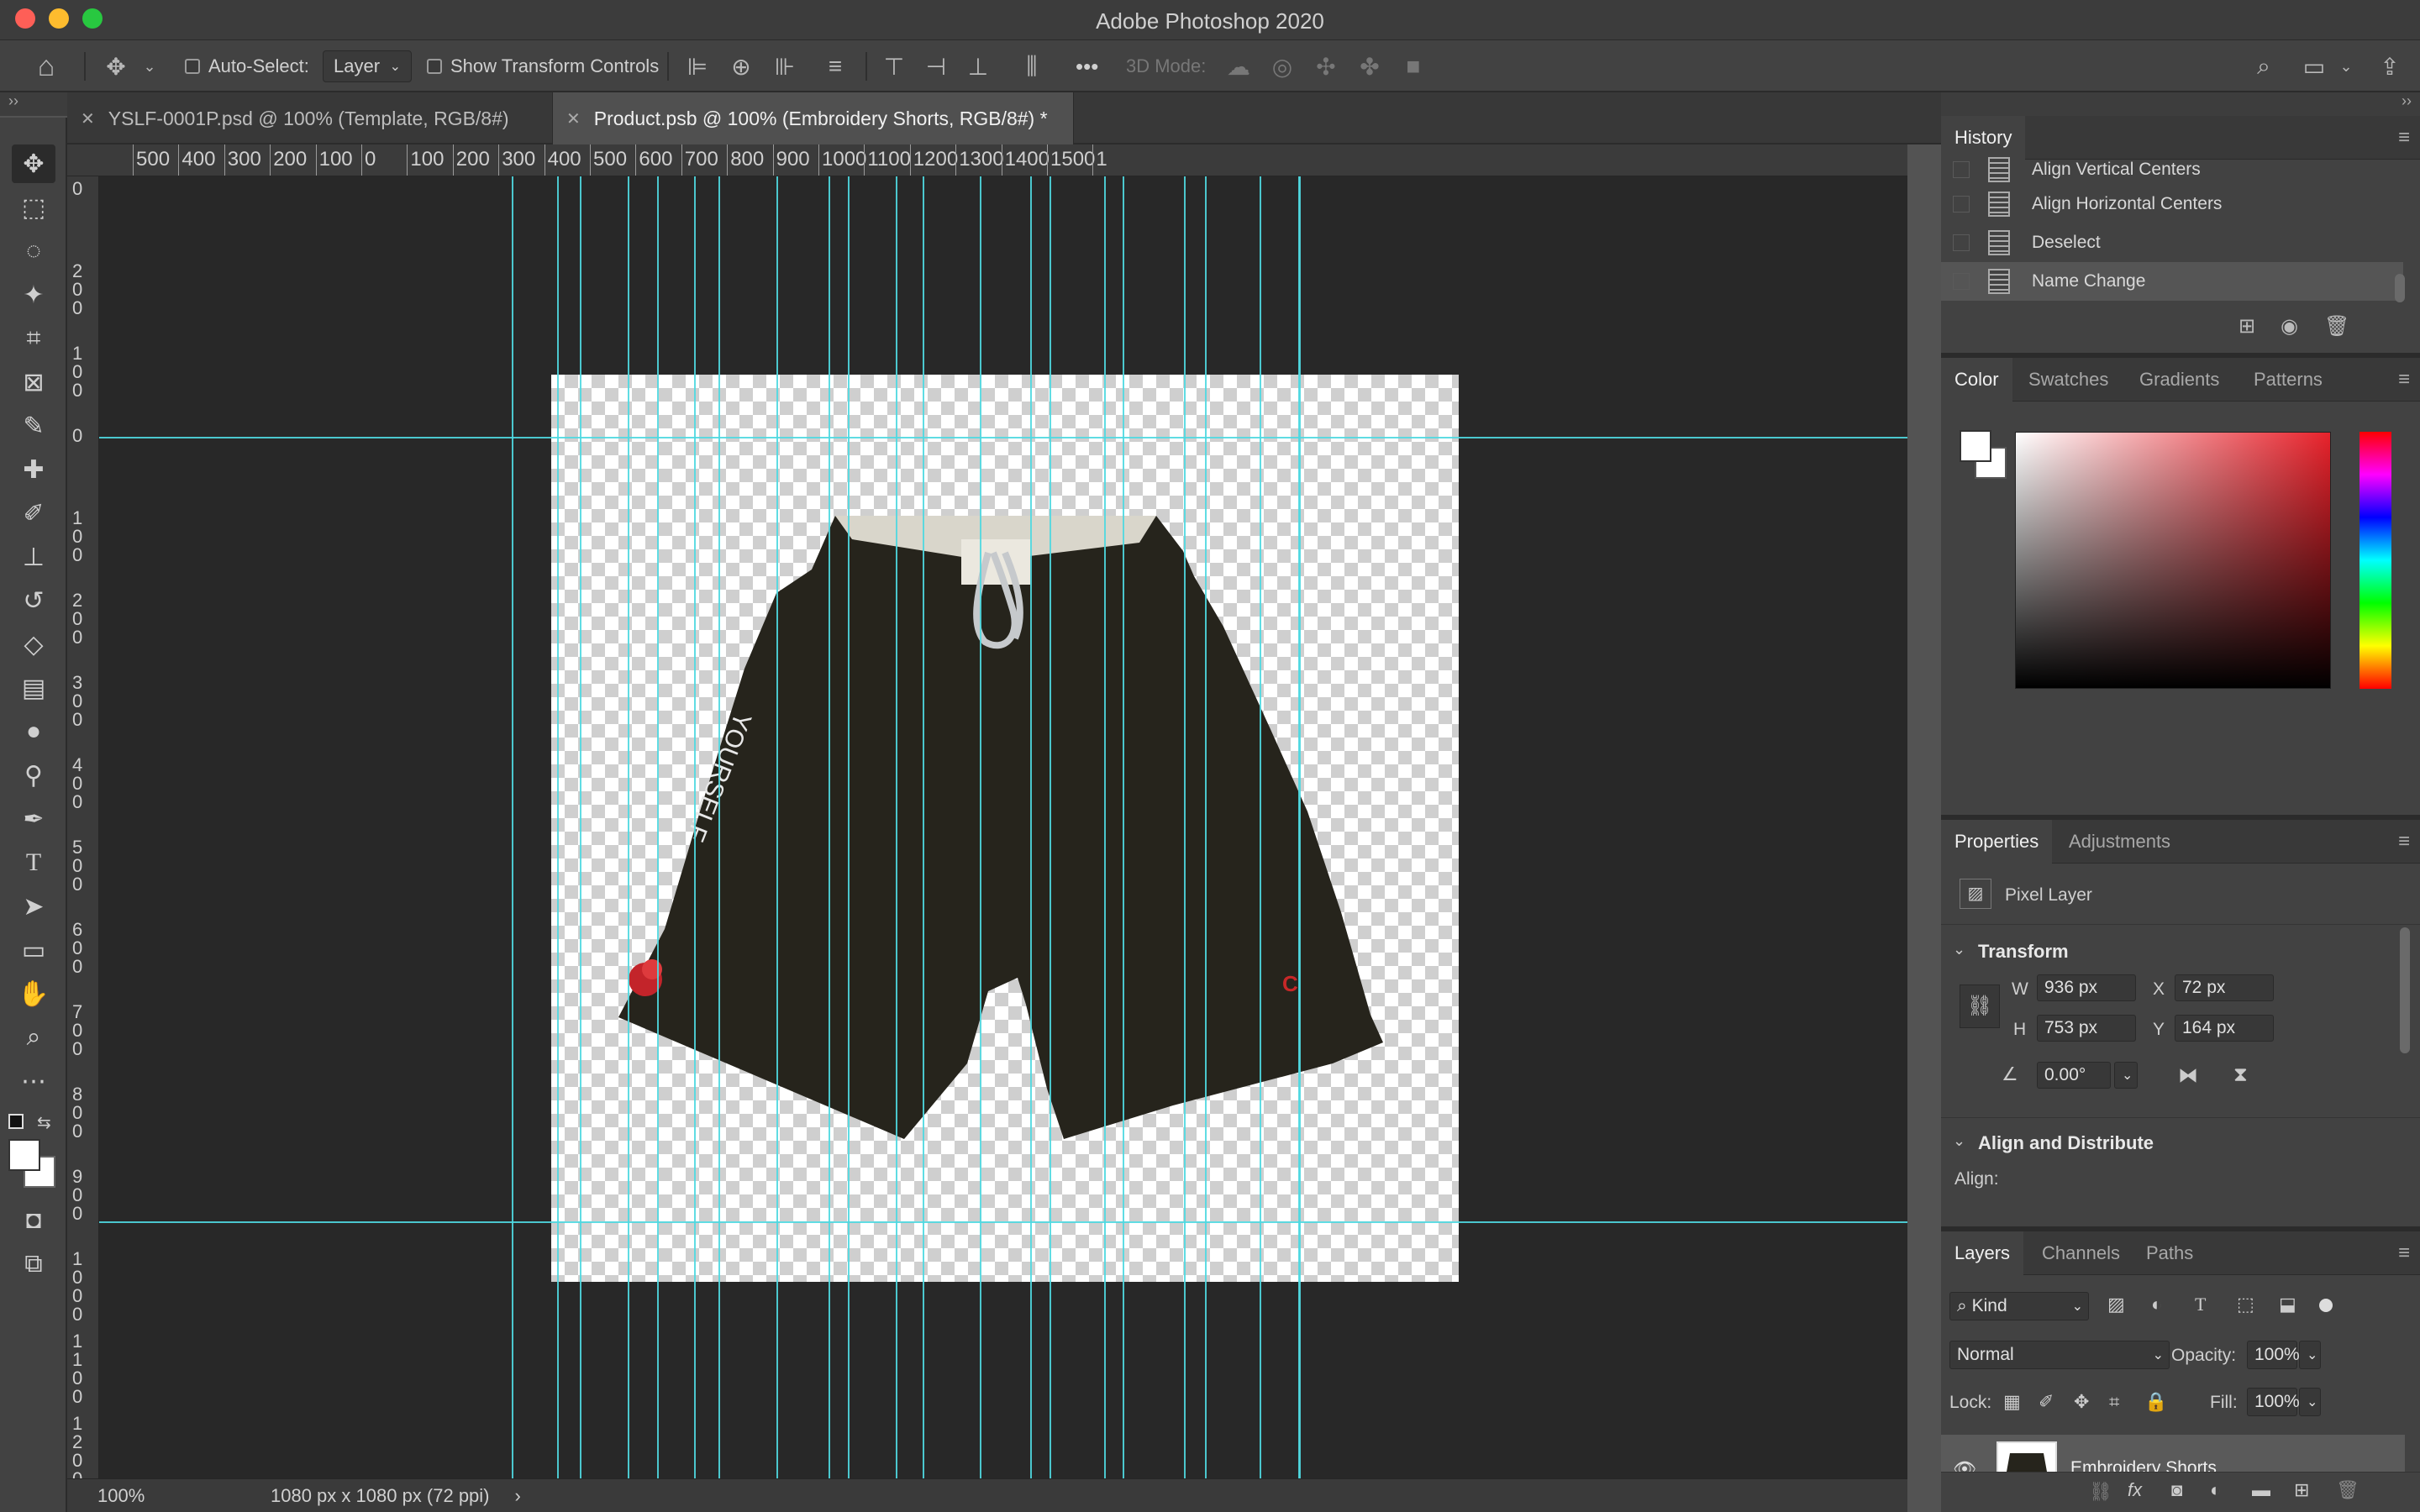 Image resolution: width=2420 pixels, height=1512 pixels. What do you see at coordinates (1983, 1253) in the screenshot?
I see `tab-layers: Layers` at bounding box center [1983, 1253].